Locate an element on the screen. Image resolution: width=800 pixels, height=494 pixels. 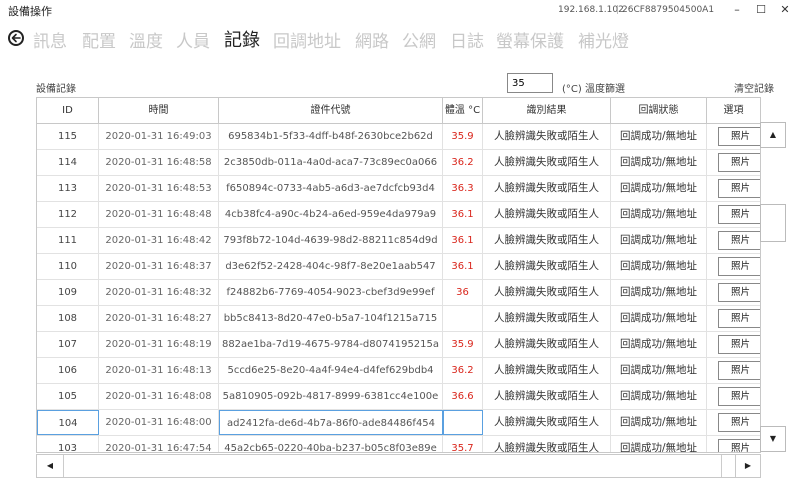
tab-personnel: 人員 is located at coordinates (193, 39).